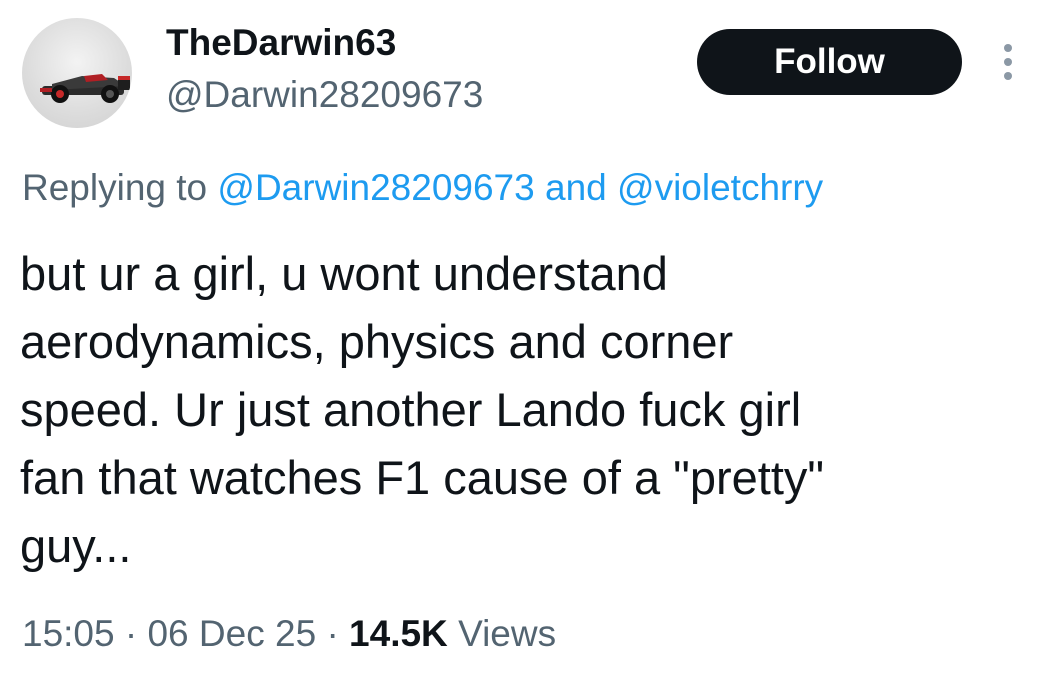  What do you see at coordinates (377, 341) in the screenshot?
I see `tweet-text-line: aerodynamics, physics and corner` at bounding box center [377, 341].